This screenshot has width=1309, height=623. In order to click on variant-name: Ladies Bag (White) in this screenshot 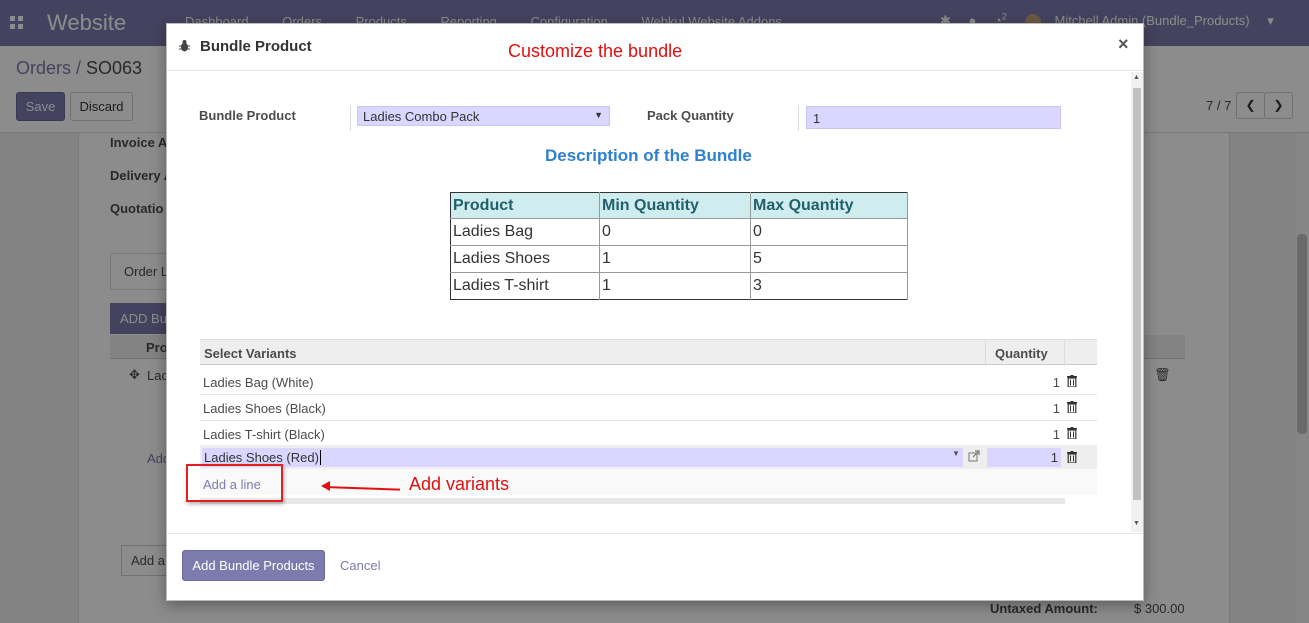, I will do `click(258, 382)`.